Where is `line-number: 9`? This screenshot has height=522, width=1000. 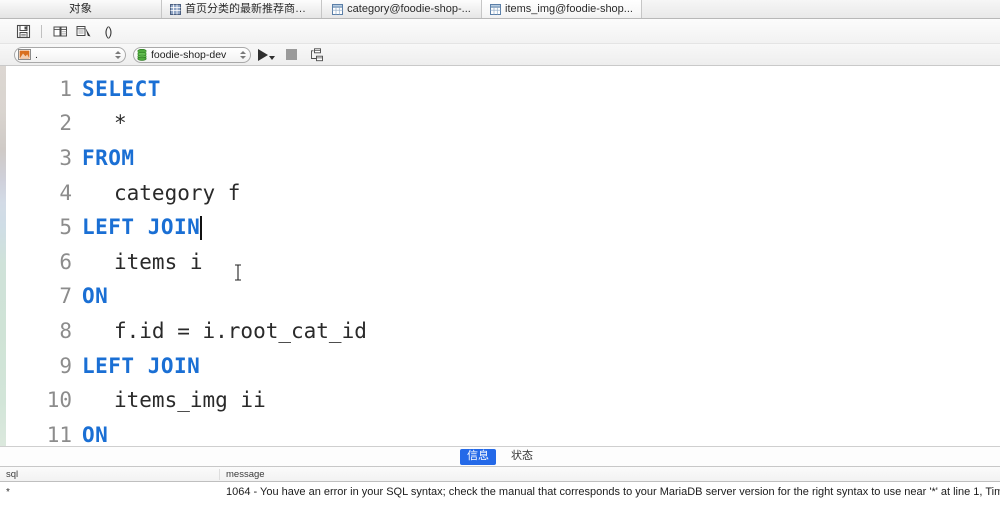 line-number: 9 is located at coordinates (65, 365).